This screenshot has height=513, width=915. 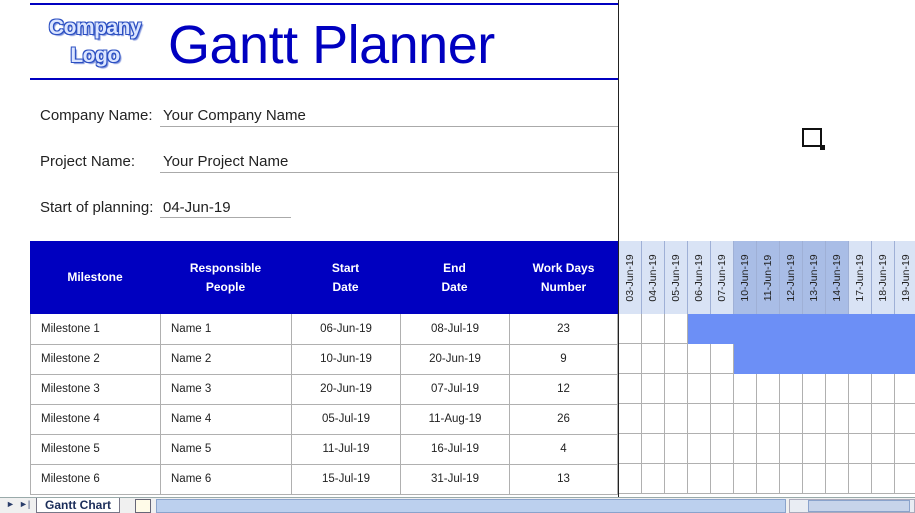 What do you see at coordinates (95, 449) in the screenshot?
I see `milestone-cell: Milestone 5` at bounding box center [95, 449].